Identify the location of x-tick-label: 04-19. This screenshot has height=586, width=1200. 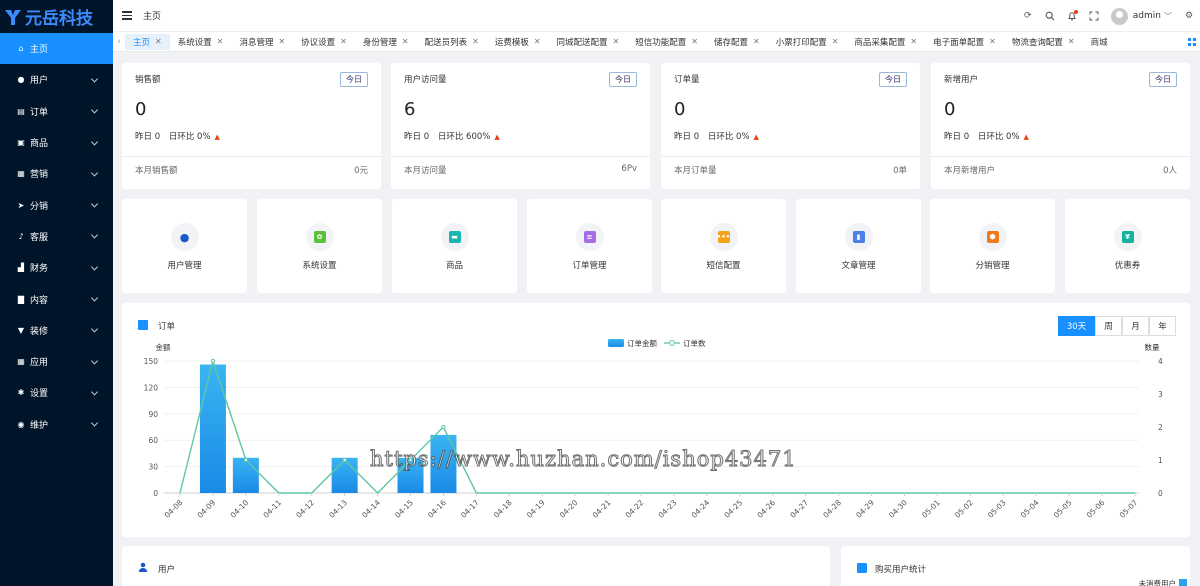
(536, 509).